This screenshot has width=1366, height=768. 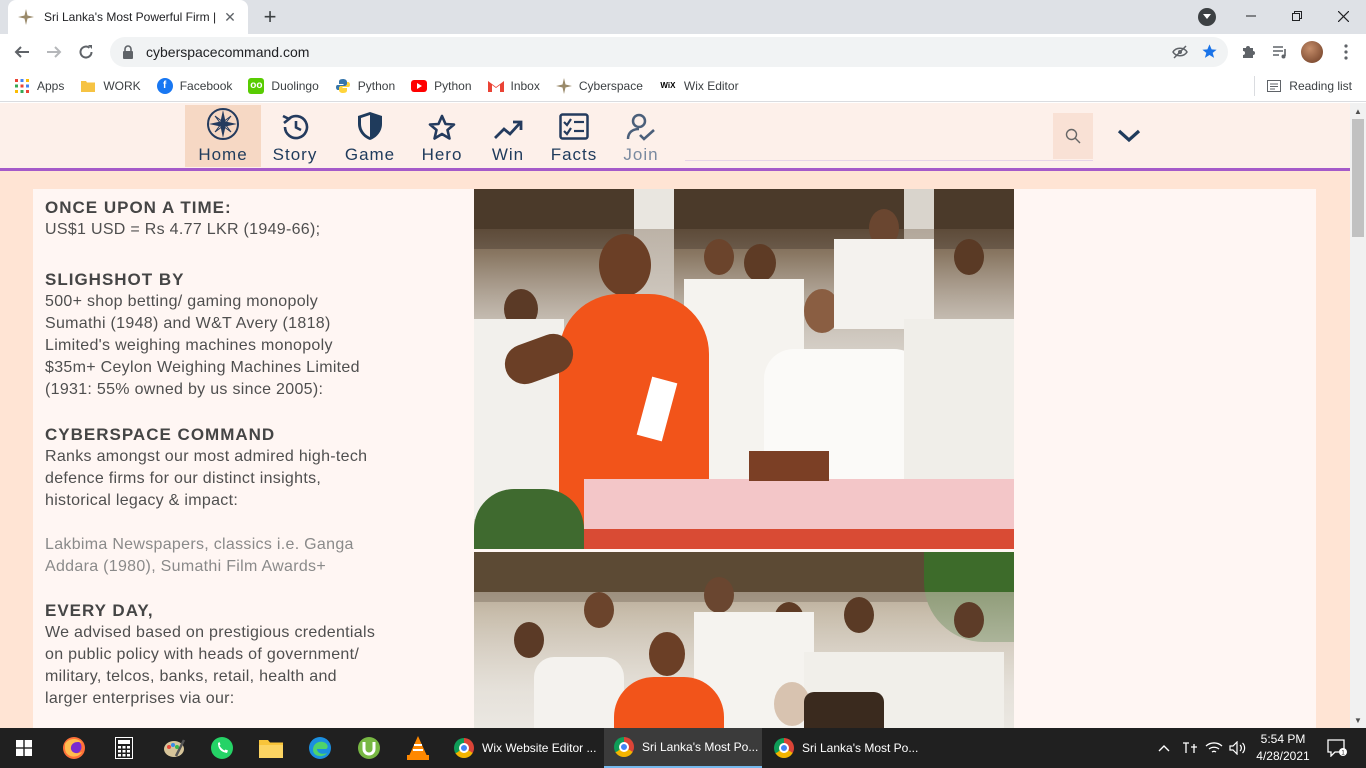 I want to click on apps-grid-icon, so click(x=22, y=86).